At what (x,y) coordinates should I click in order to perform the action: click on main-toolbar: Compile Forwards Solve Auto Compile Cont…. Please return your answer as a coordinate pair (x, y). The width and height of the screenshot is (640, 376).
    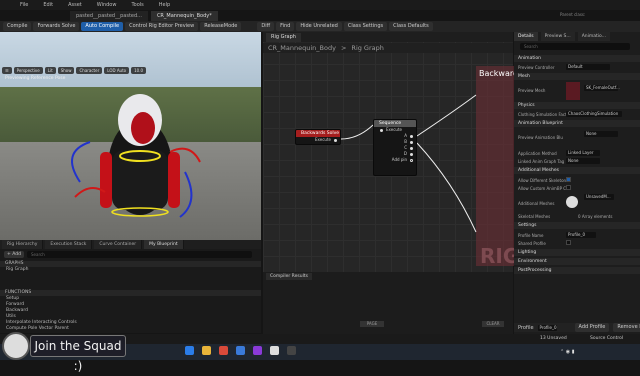
    Looking at the image, I should click on (320, 26).